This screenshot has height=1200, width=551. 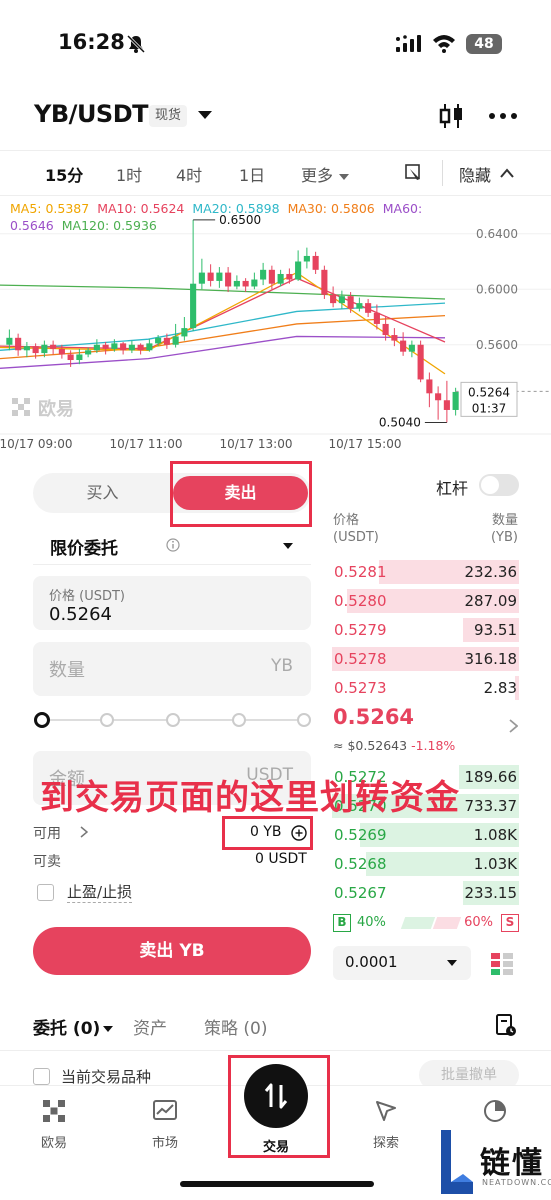 I want to click on chevron-down-icon, so click(x=288, y=546).